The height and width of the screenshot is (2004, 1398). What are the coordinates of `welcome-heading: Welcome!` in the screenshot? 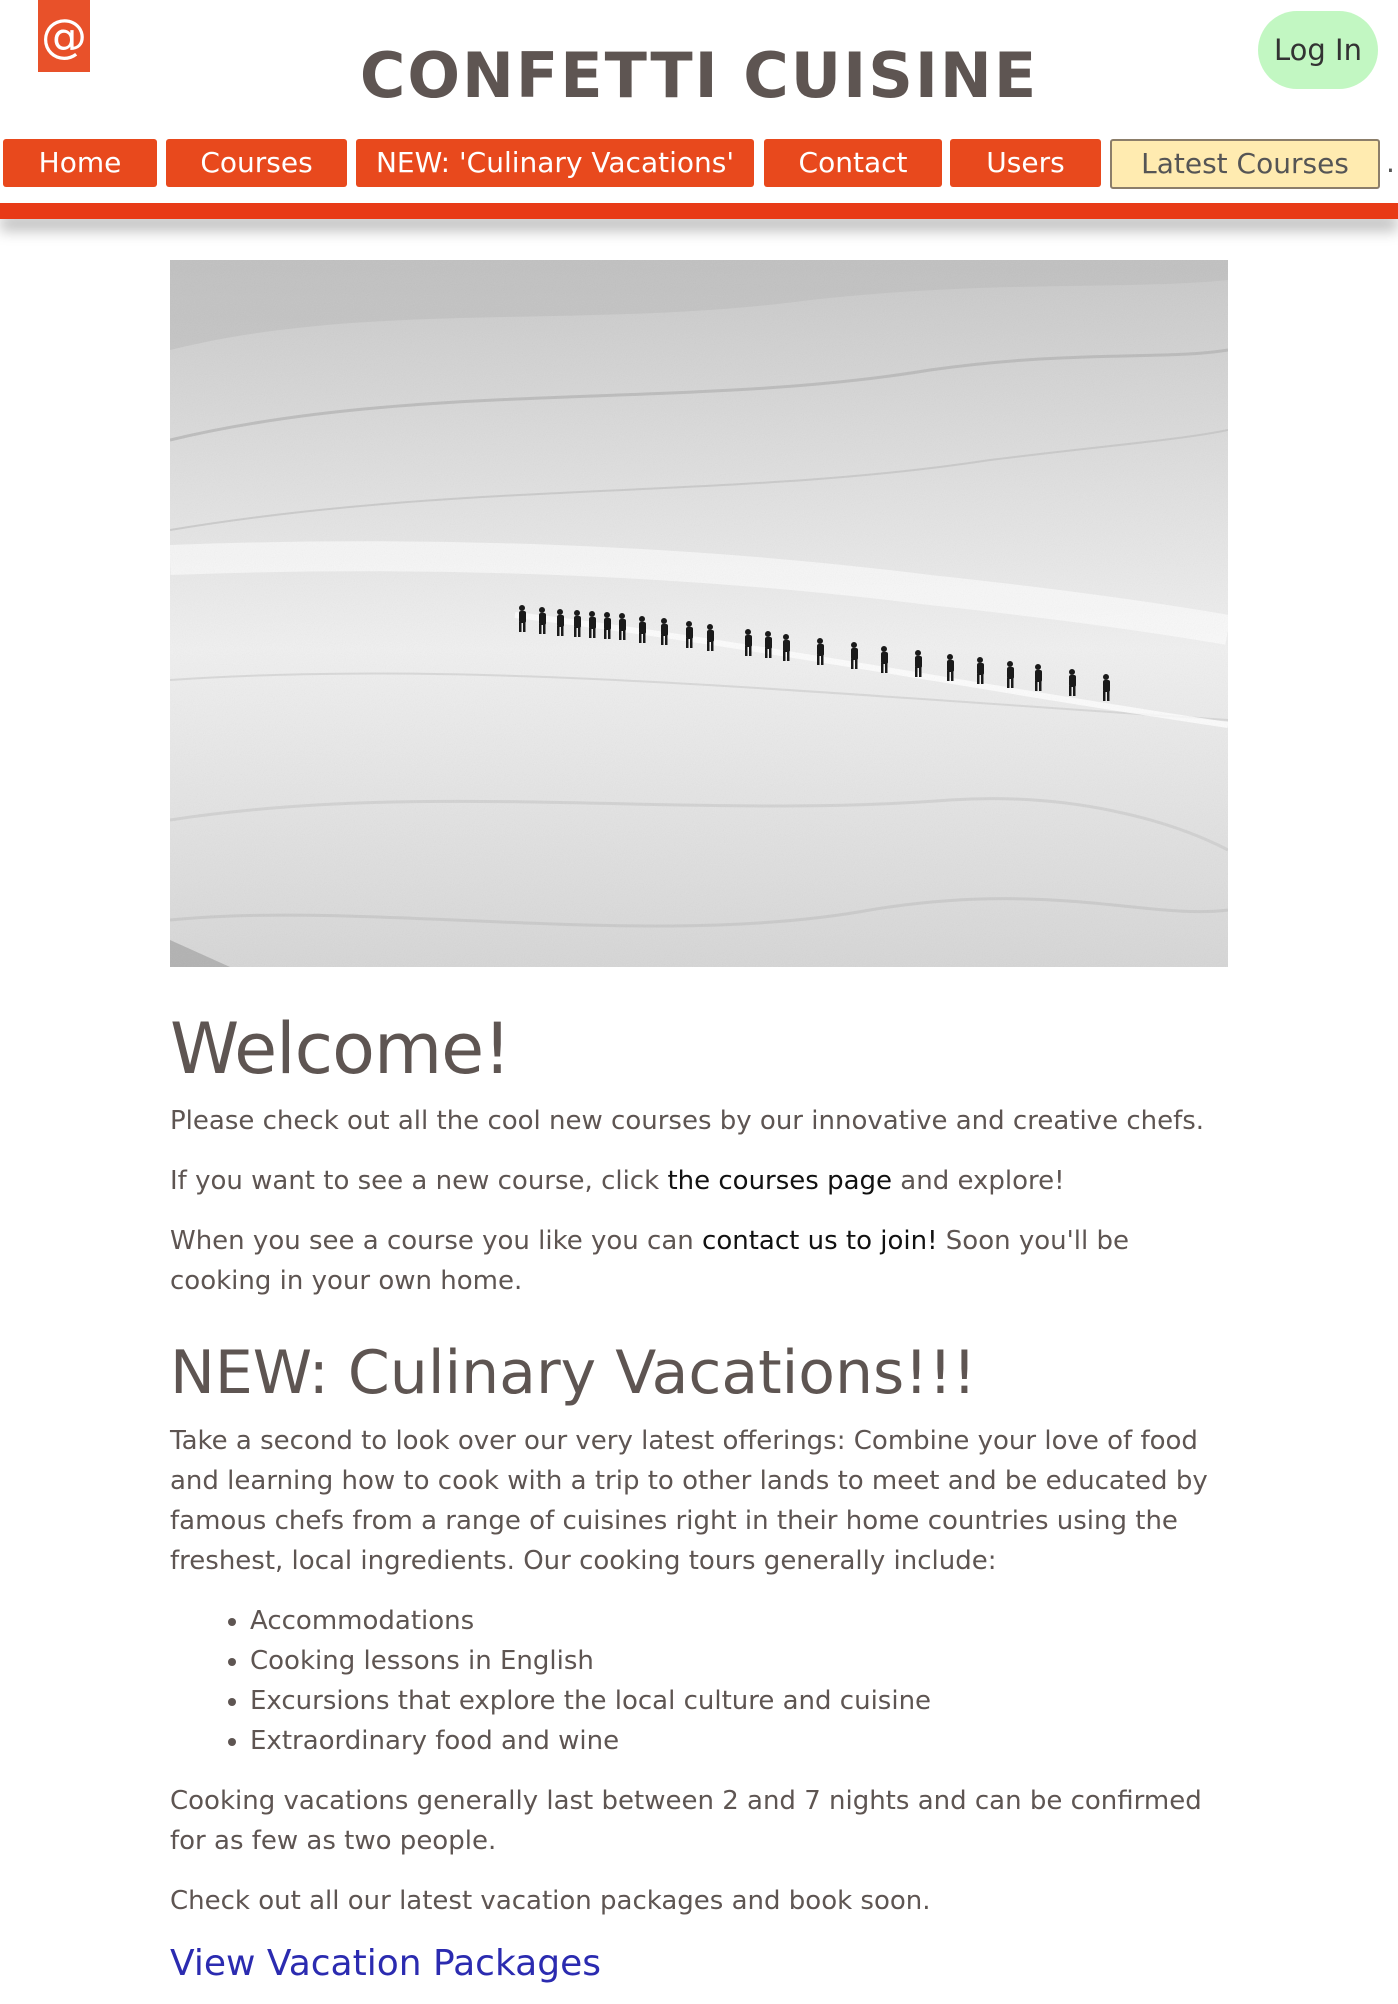 It's located at (340, 1049).